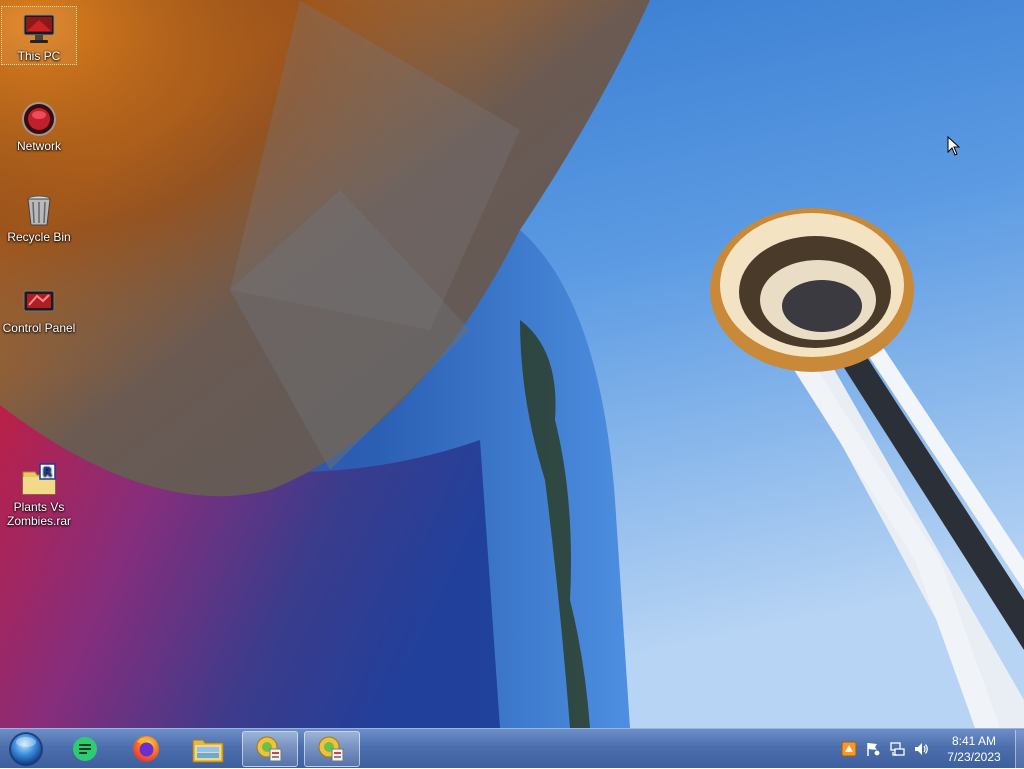 This screenshot has width=1024, height=769. Describe the element at coordinates (38, 146) in the screenshot. I see `desktop-icon-label: Network` at that location.